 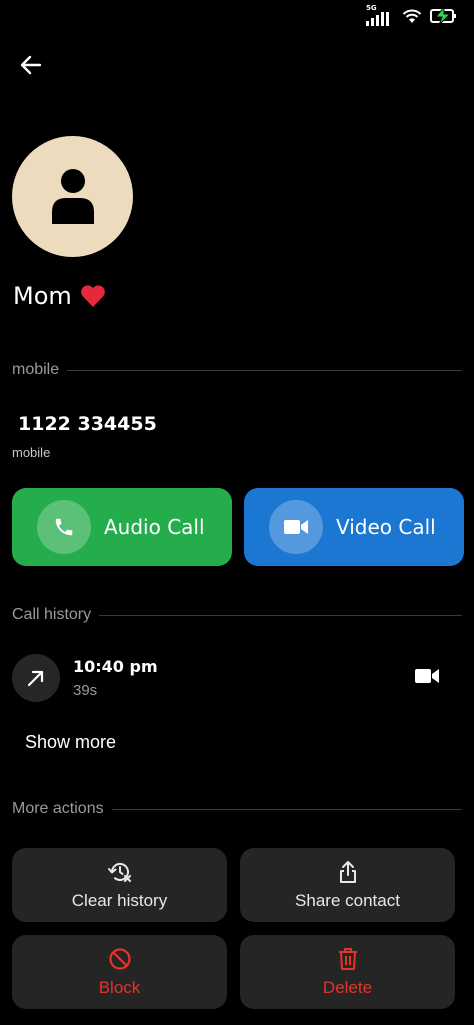 What do you see at coordinates (87, 424) in the screenshot?
I see `phone-number: 1122 334455` at bounding box center [87, 424].